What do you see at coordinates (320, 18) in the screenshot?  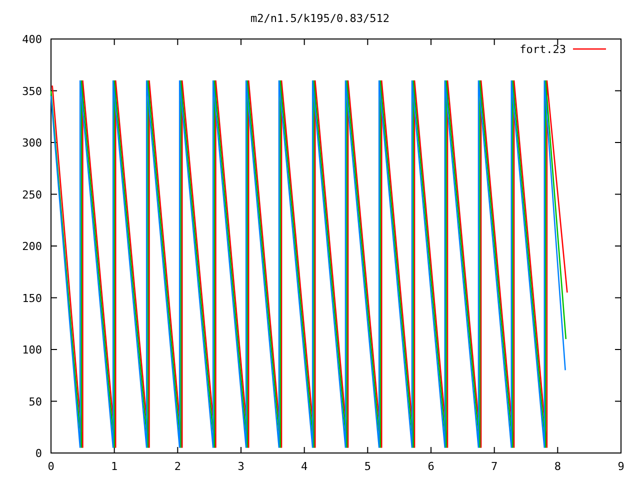 I see `chart-title: m2/n1.5/k195/0.83/512` at bounding box center [320, 18].